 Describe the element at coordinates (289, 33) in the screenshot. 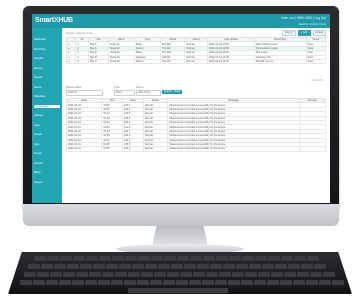

I see `export-button: Export` at that location.